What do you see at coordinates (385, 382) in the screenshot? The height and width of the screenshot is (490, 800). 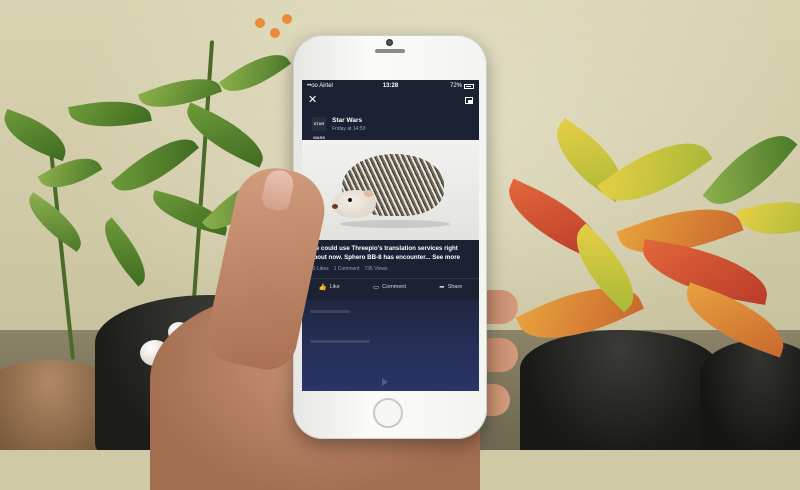 I see `play-icon` at bounding box center [385, 382].